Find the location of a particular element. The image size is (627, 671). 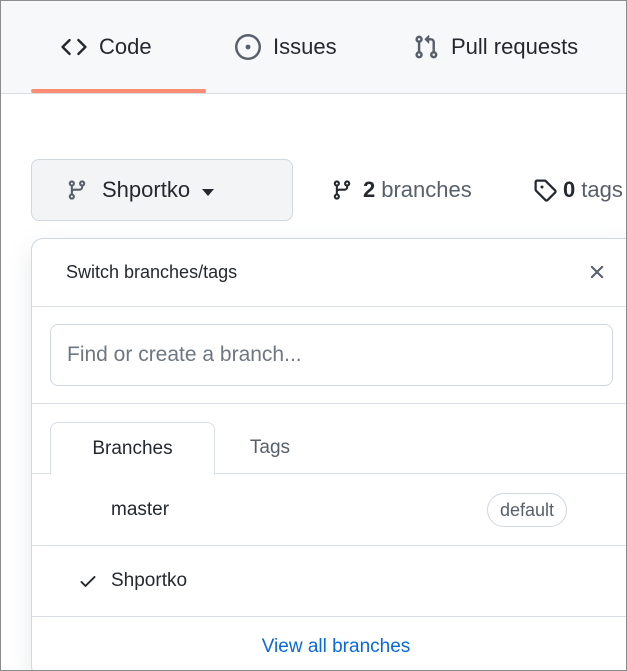

tab-issues: Issues is located at coordinates (286, 47).